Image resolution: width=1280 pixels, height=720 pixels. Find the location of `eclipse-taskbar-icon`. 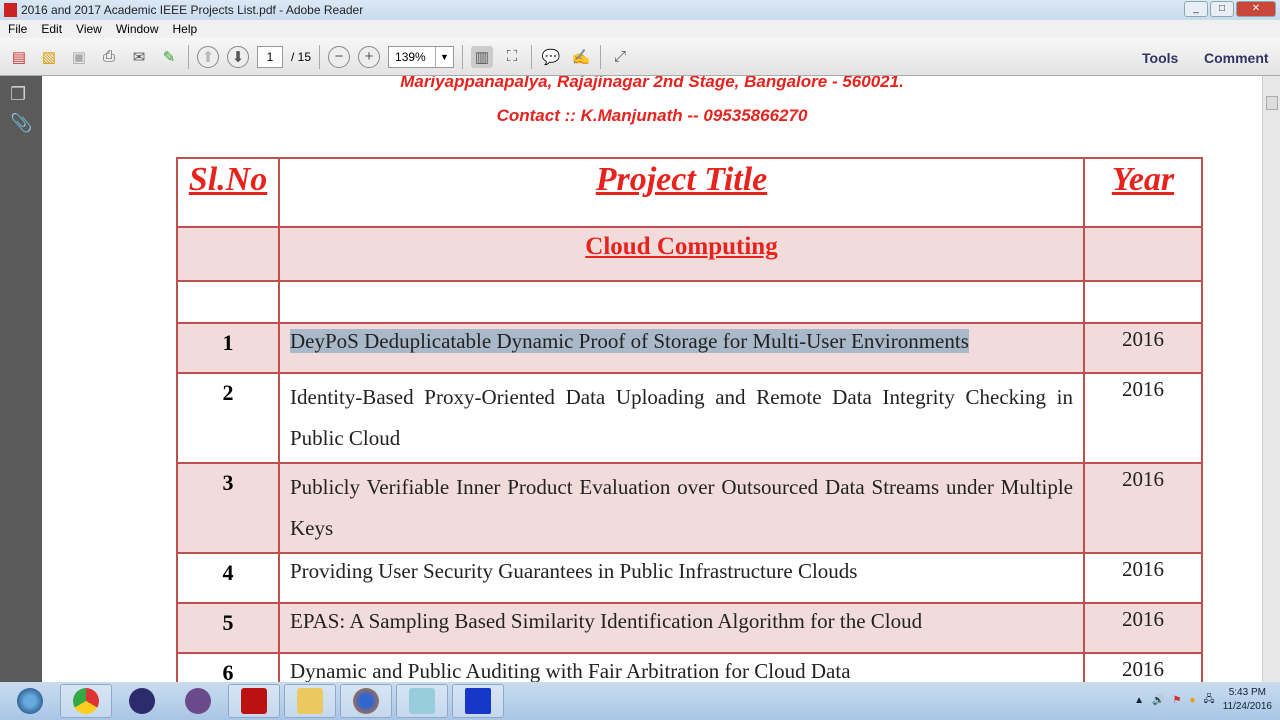

eclipse-taskbar-icon is located at coordinates (142, 701).